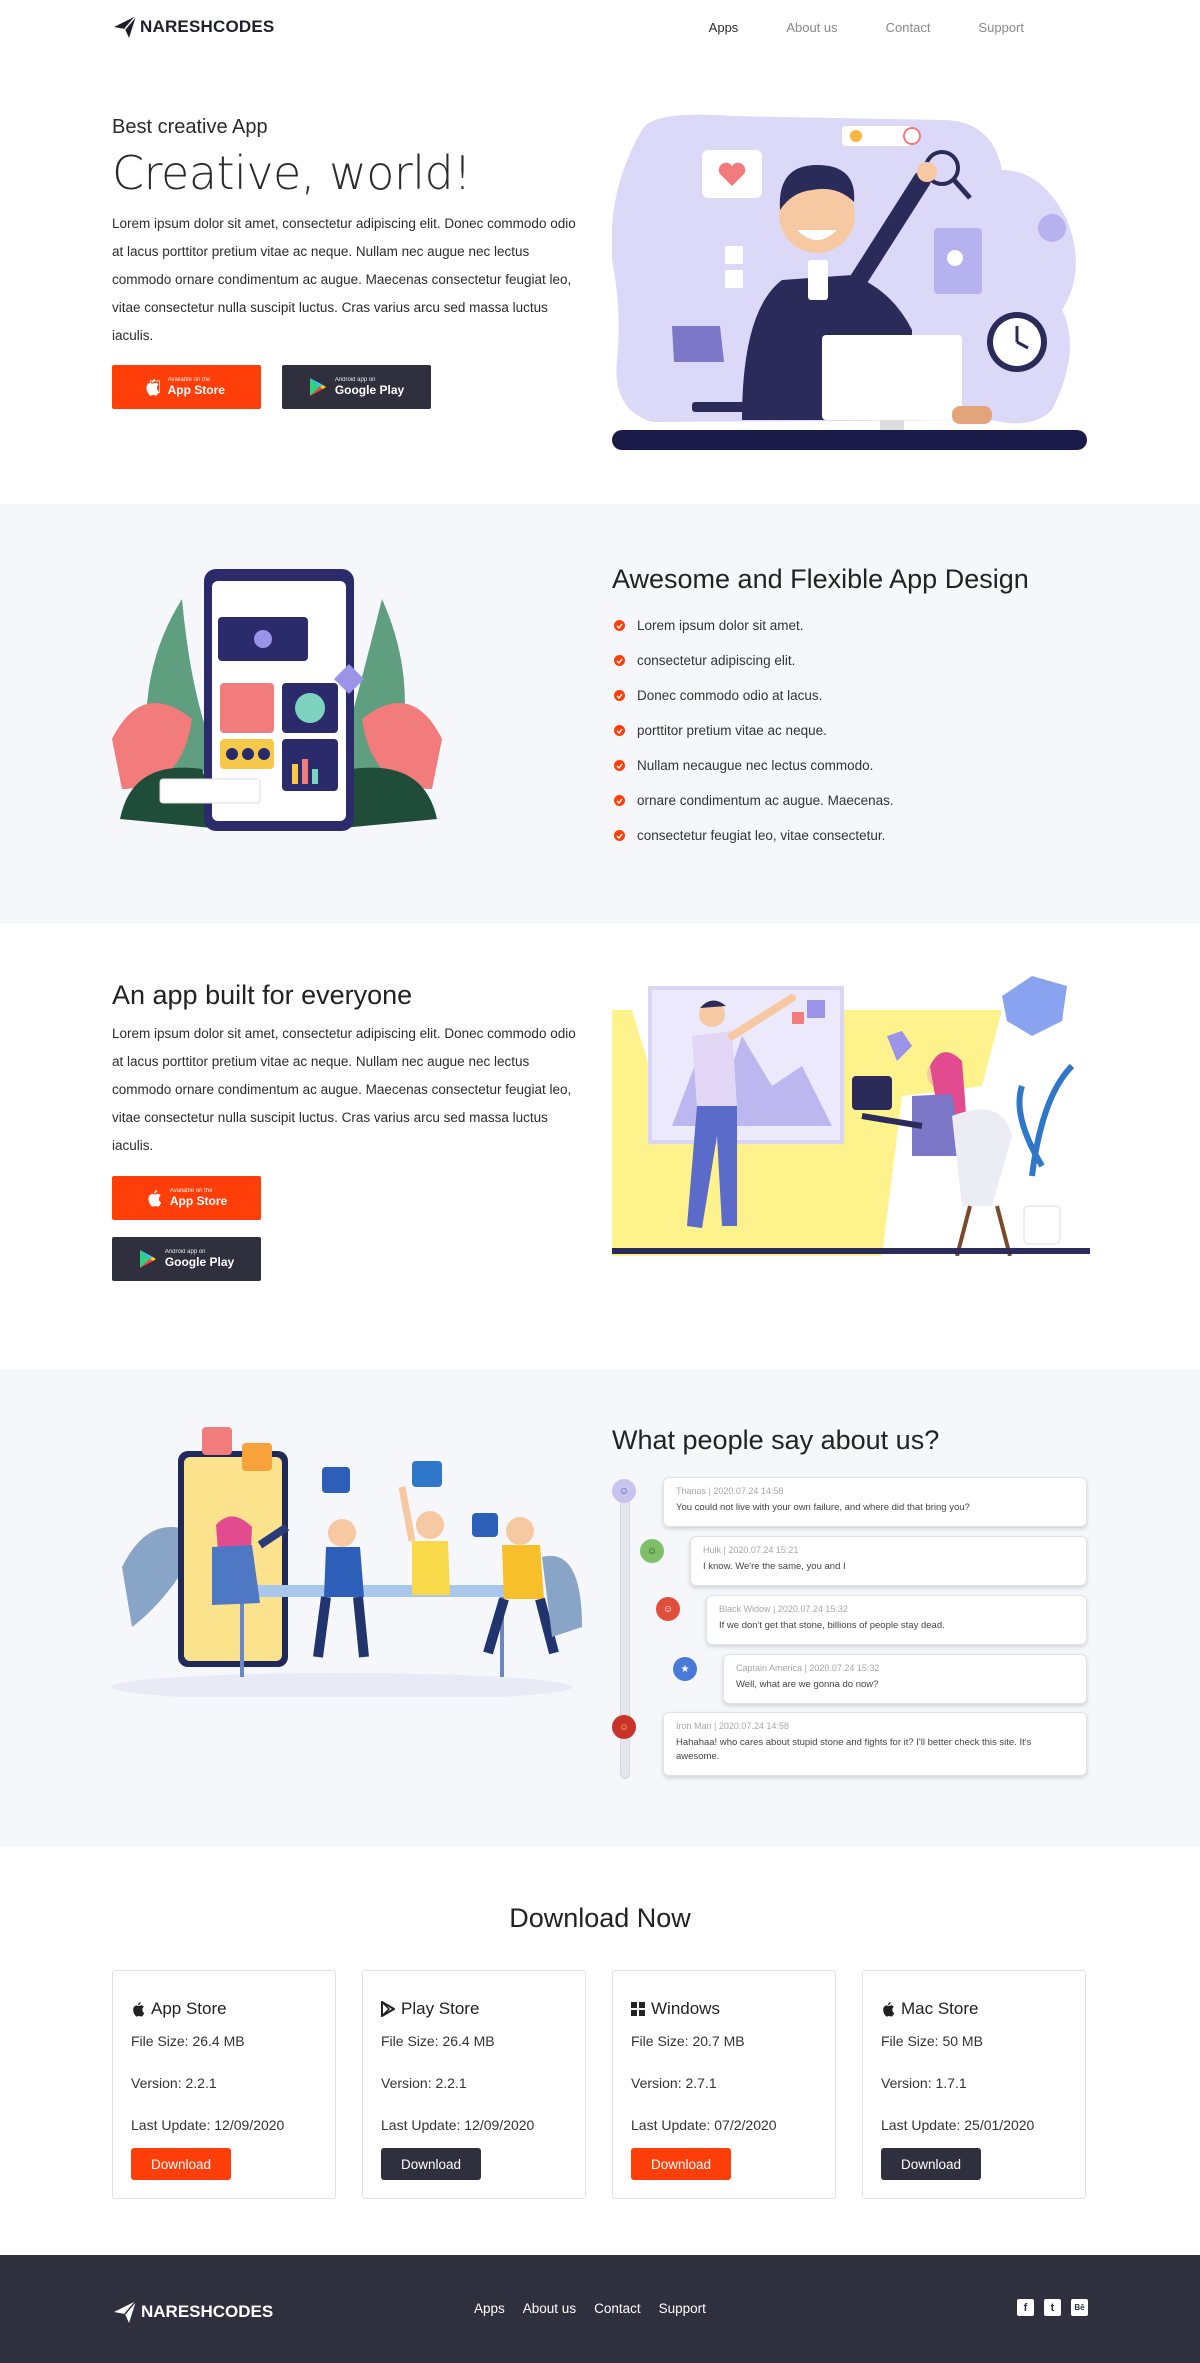  I want to click on footer-nav-contact: Contact, so click(617, 2308).